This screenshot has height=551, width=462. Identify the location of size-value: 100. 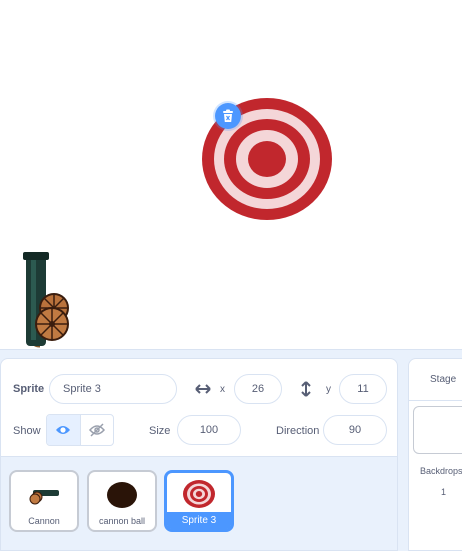
(209, 430).